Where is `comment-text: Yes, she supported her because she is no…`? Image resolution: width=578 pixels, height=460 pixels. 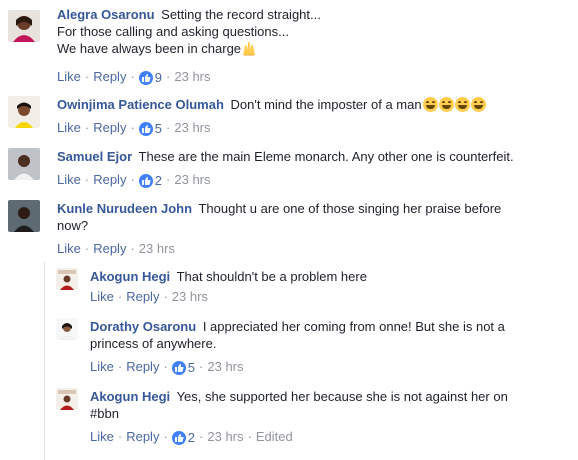 comment-text: Yes, she supported her because she is no… is located at coordinates (342, 396).